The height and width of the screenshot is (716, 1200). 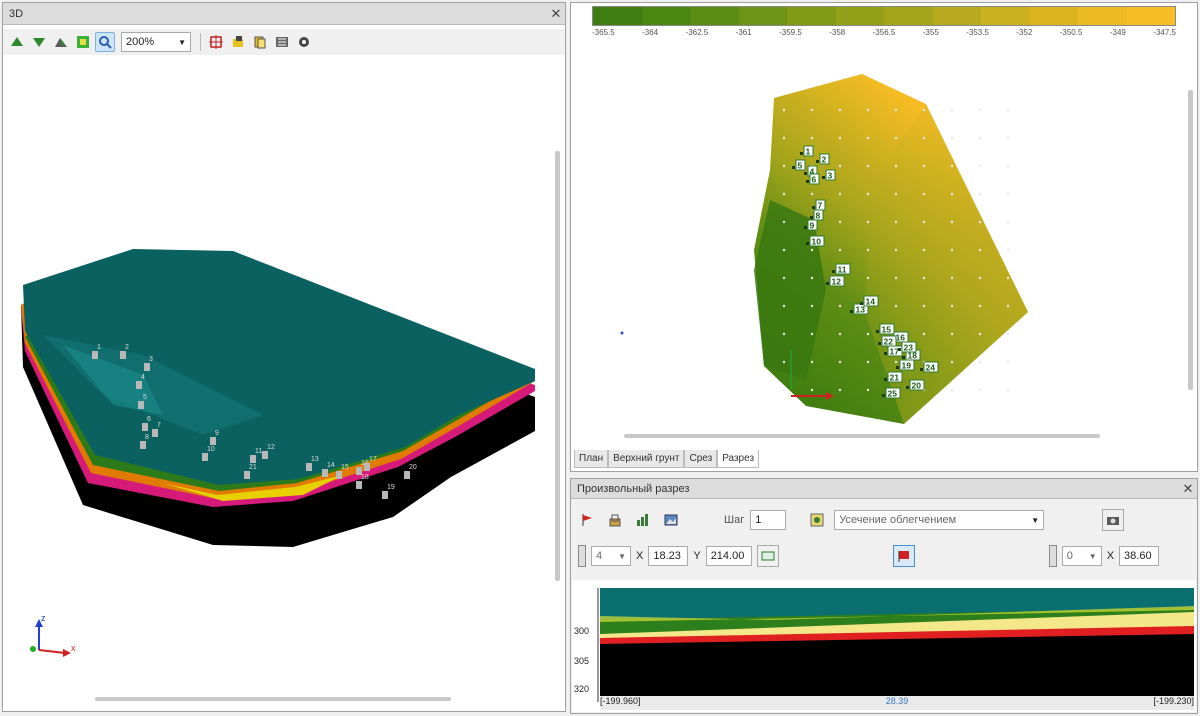 I want to click on axis-x-label: x, so click(x=73, y=648).